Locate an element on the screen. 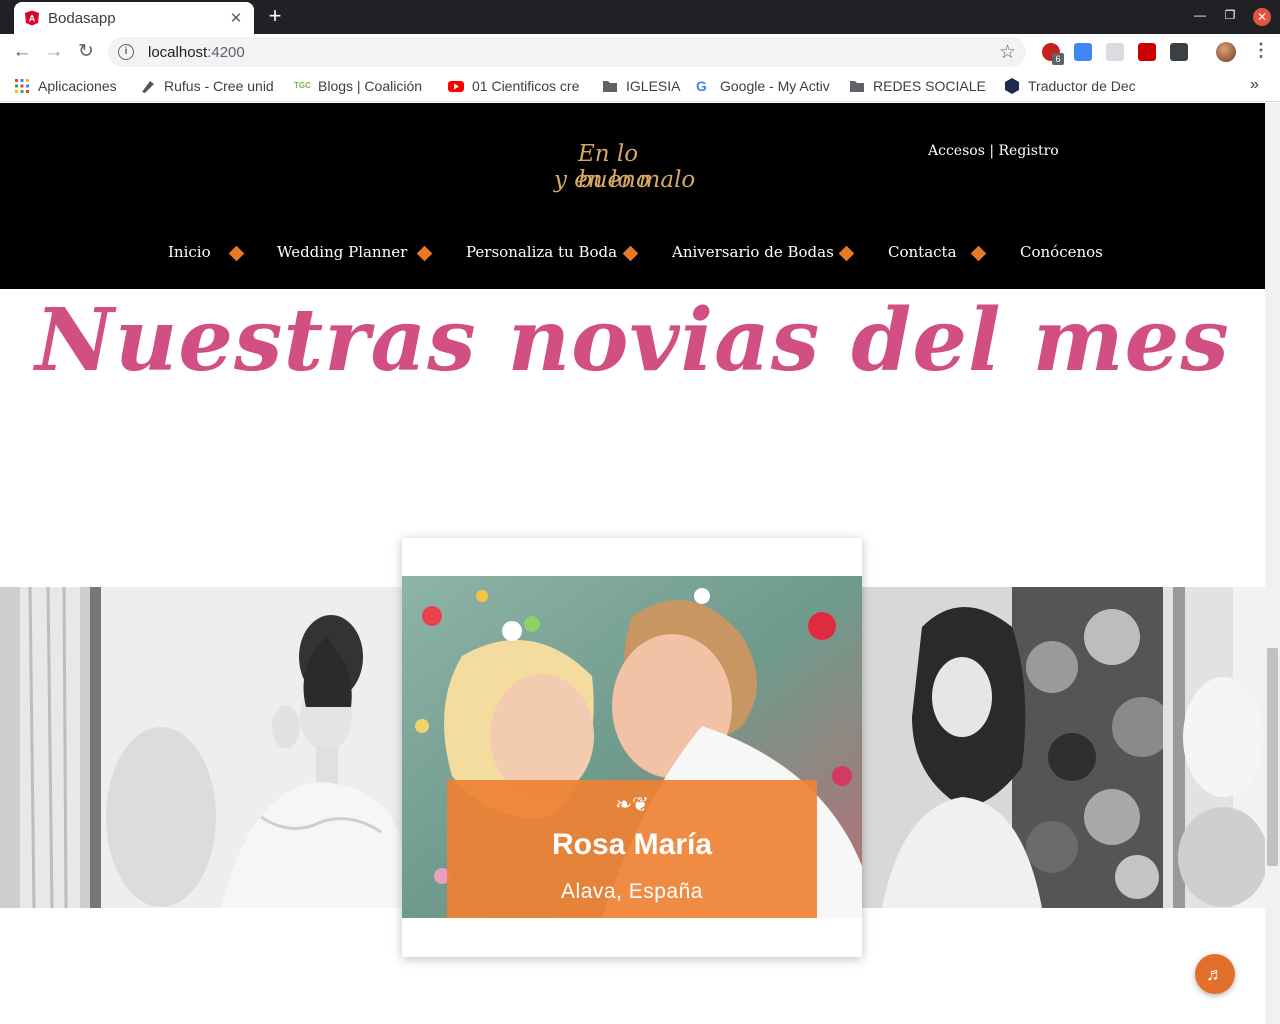  menu-item-personaliza: Personaliza tu Boda is located at coordinates (541, 252).